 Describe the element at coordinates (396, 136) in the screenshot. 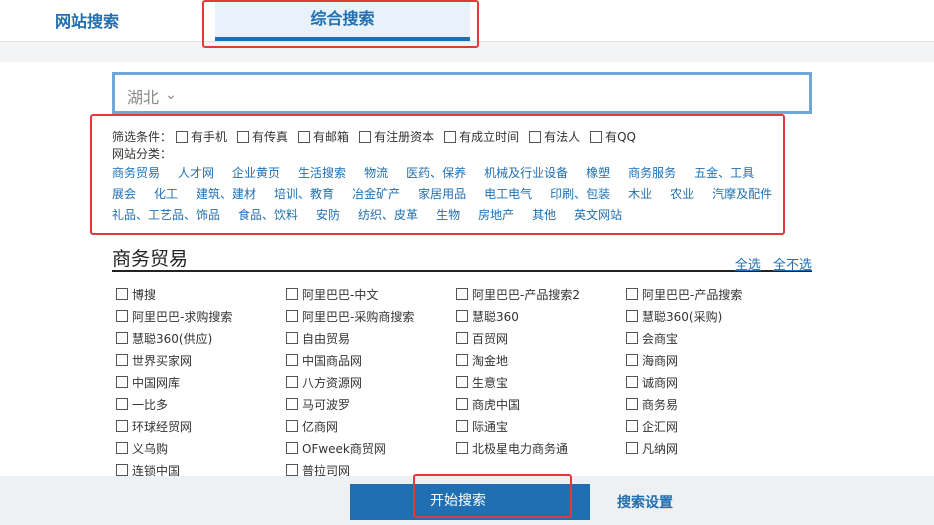

I see `filter-option: 有注册资本` at that location.